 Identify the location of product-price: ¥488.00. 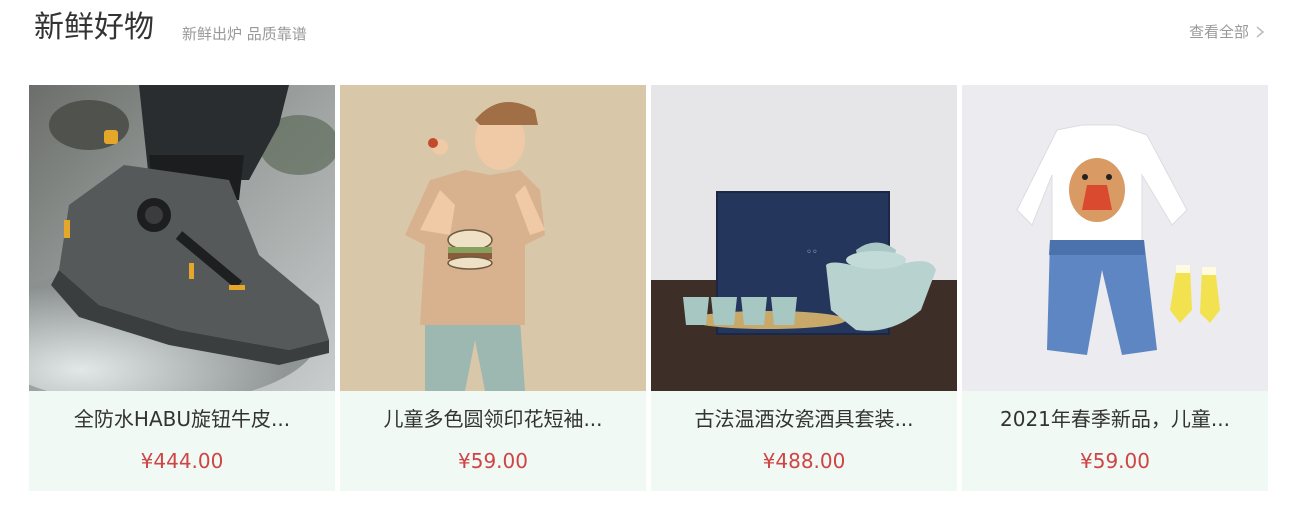
(804, 461).